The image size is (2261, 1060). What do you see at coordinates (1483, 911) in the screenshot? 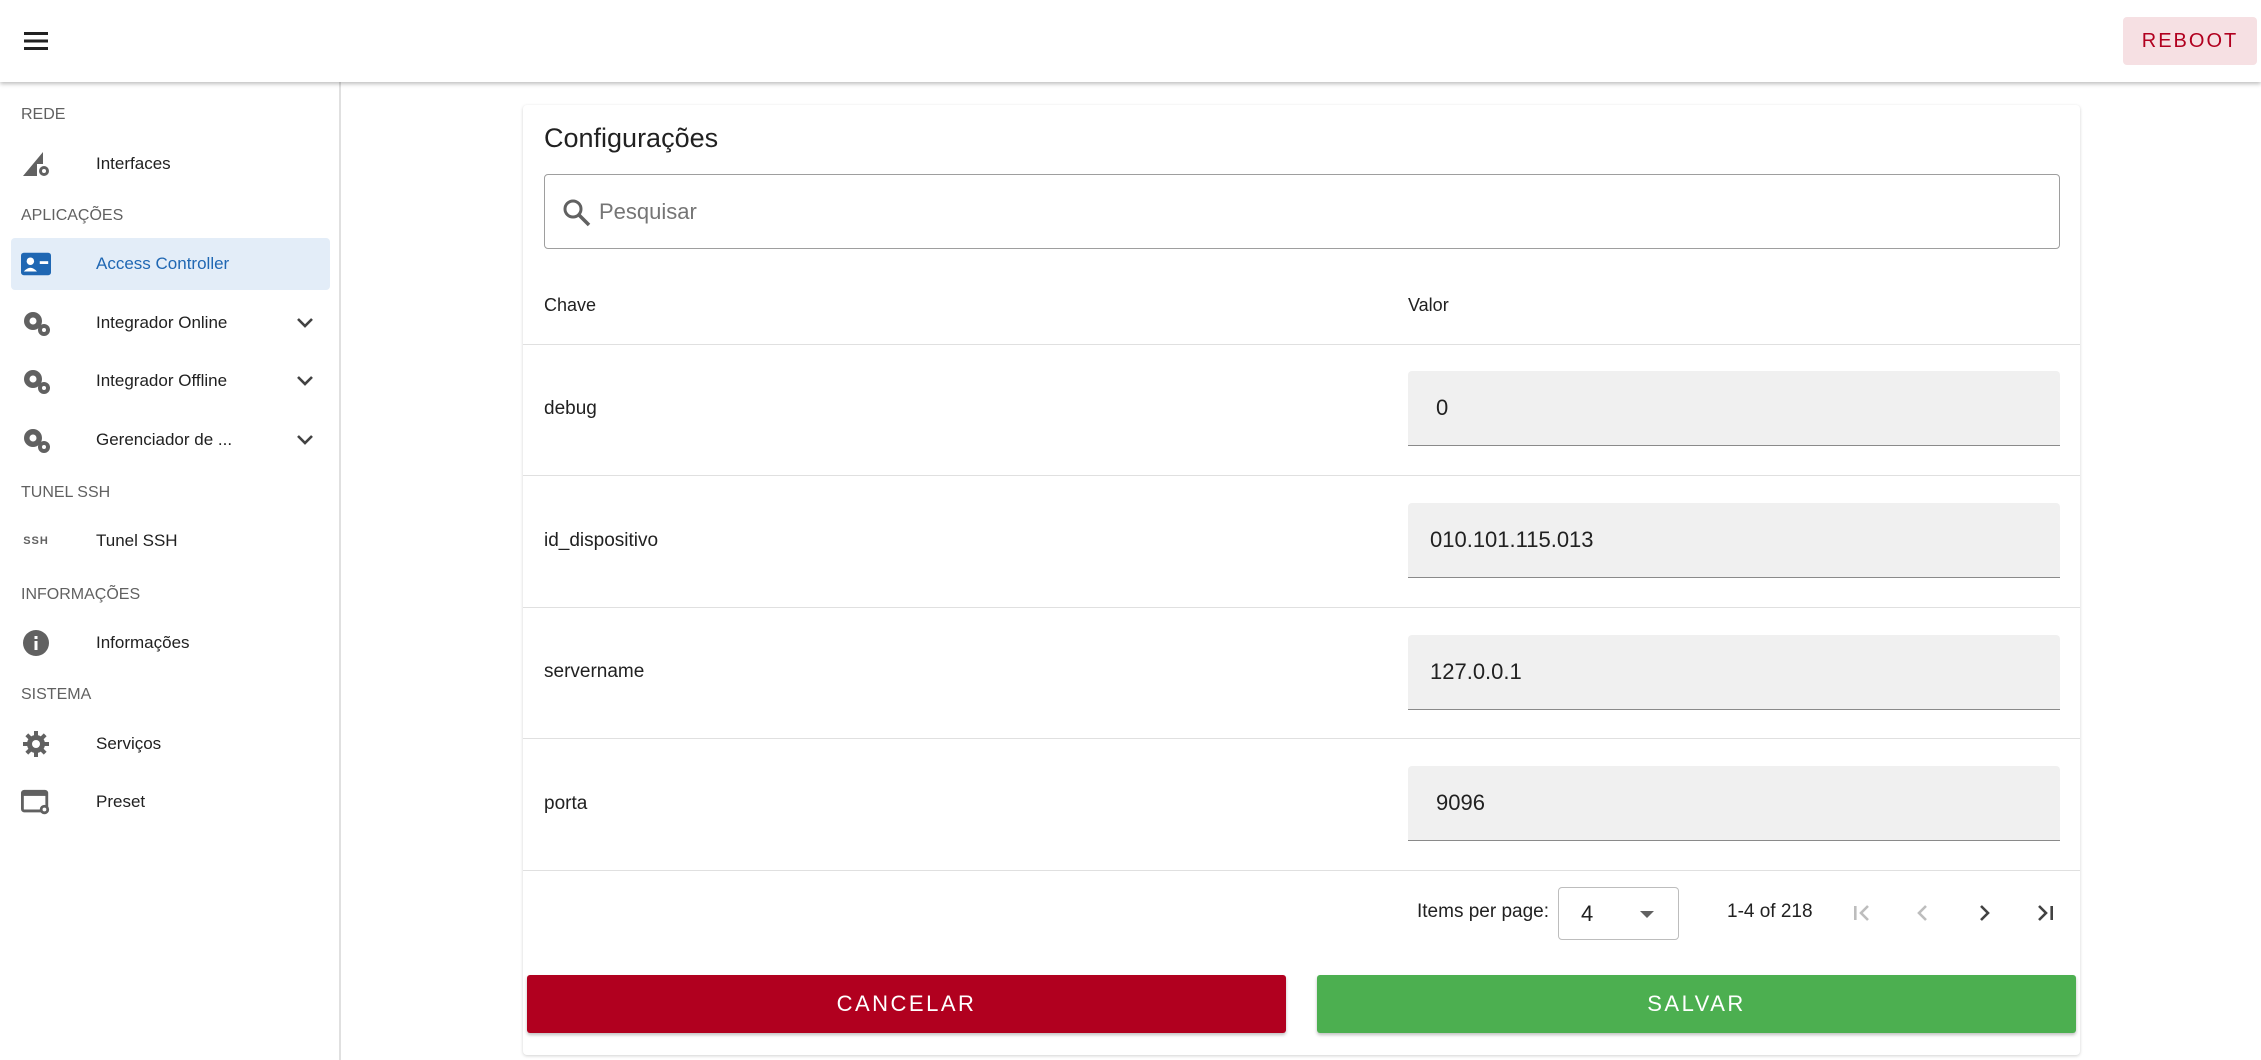
I see `items-per-page-label: Items per page:` at bounding box center [1483, 911].